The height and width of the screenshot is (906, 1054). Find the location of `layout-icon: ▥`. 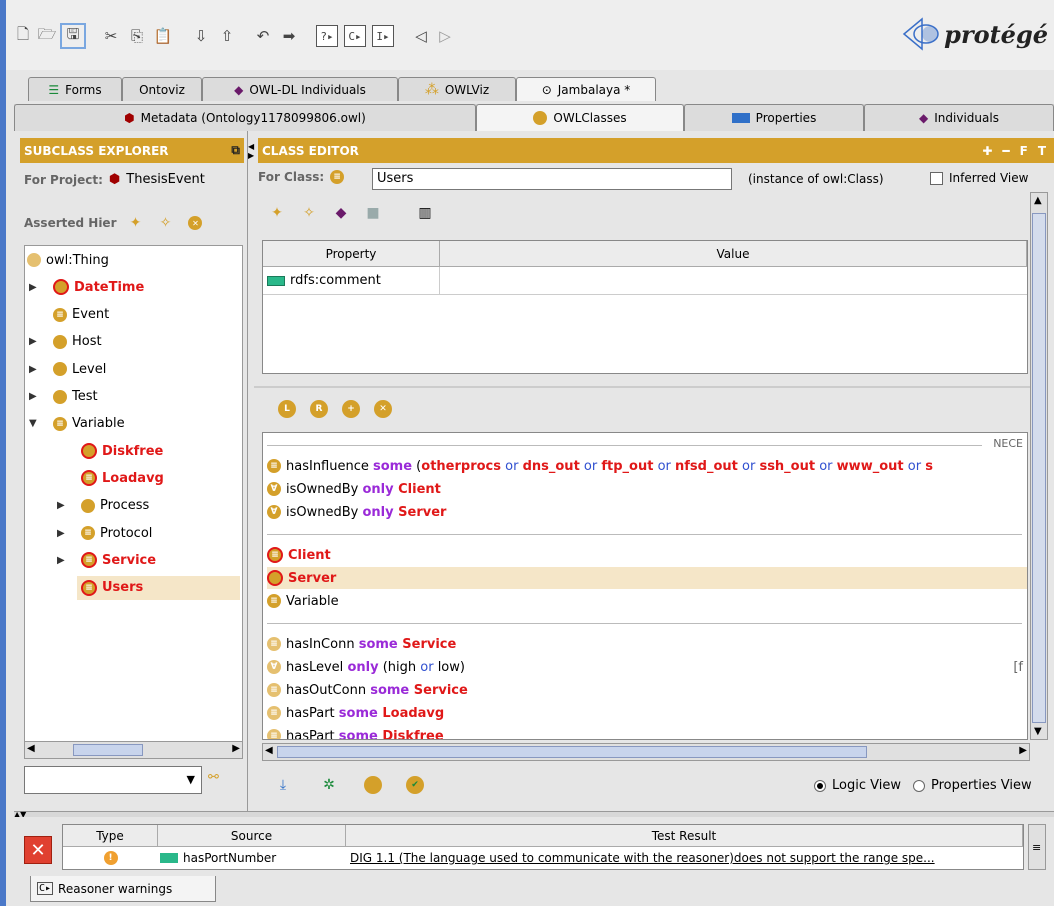

layout-icon: ▥ is located at coordinates (425, 213).